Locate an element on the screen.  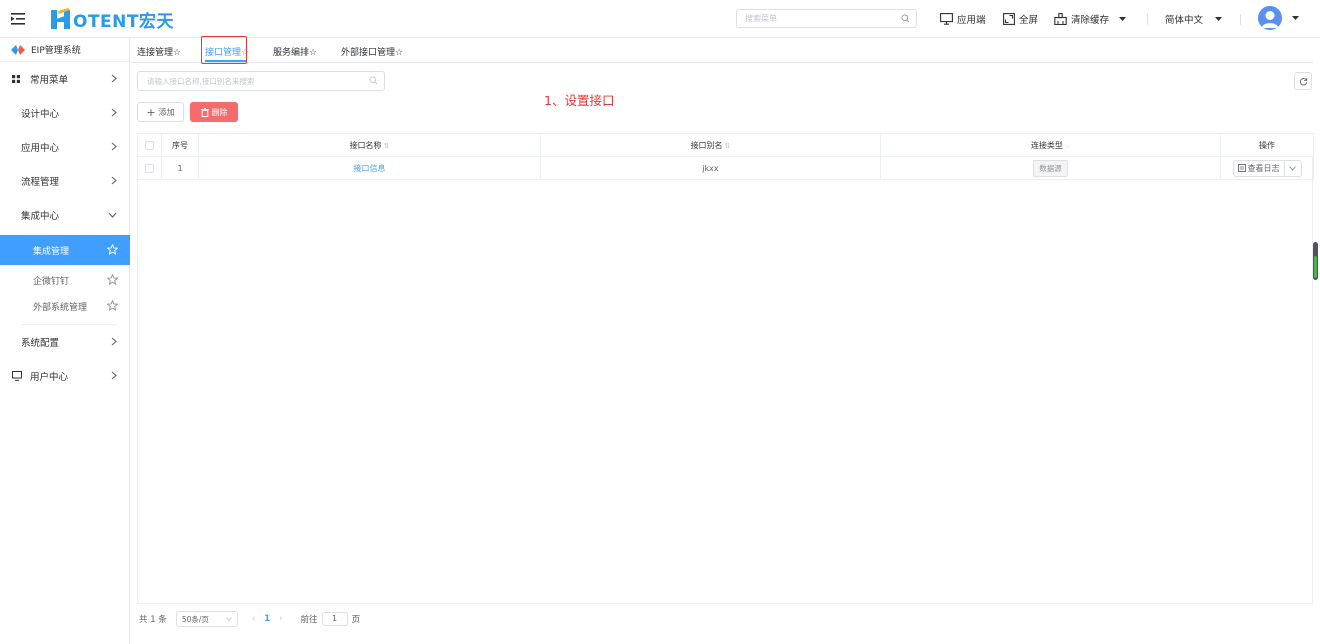
menu-toggle-icon is located at coordinates (18, 19).